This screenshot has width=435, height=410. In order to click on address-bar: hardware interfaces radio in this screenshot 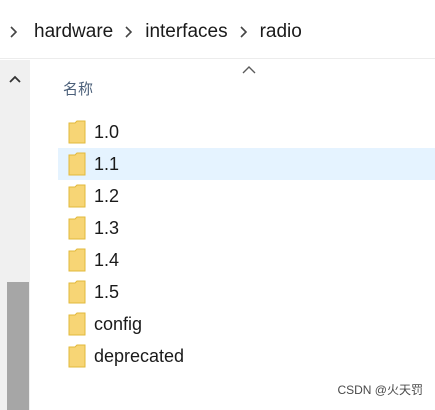, I will do `click(217, 29)`.